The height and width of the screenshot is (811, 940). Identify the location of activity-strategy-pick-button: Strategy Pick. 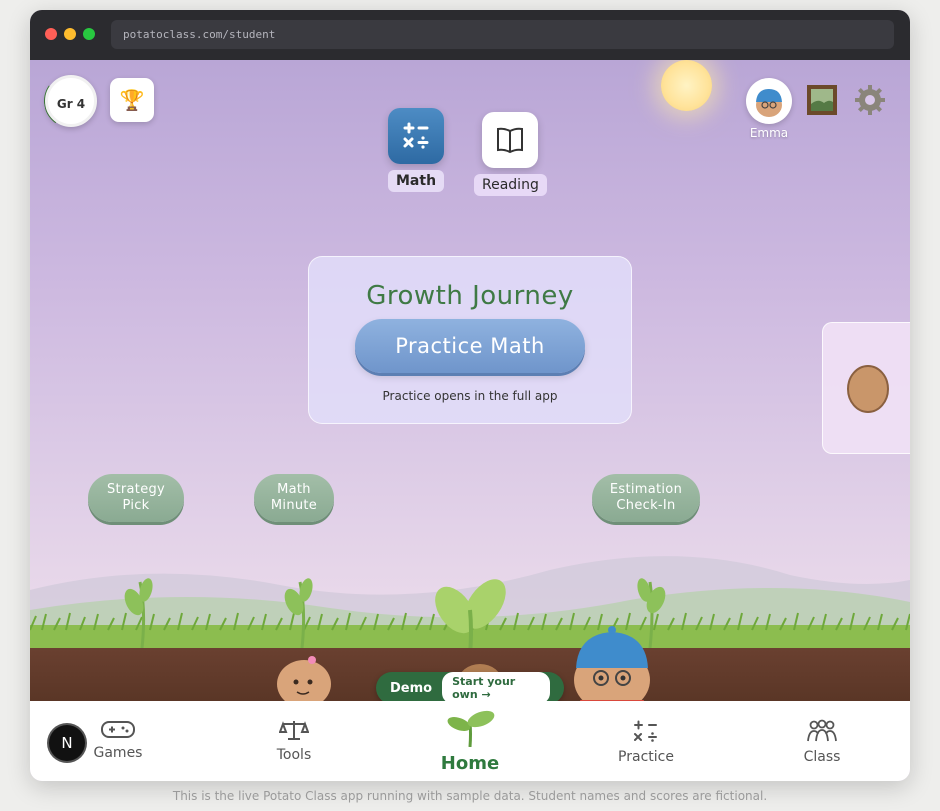
(136, 498).